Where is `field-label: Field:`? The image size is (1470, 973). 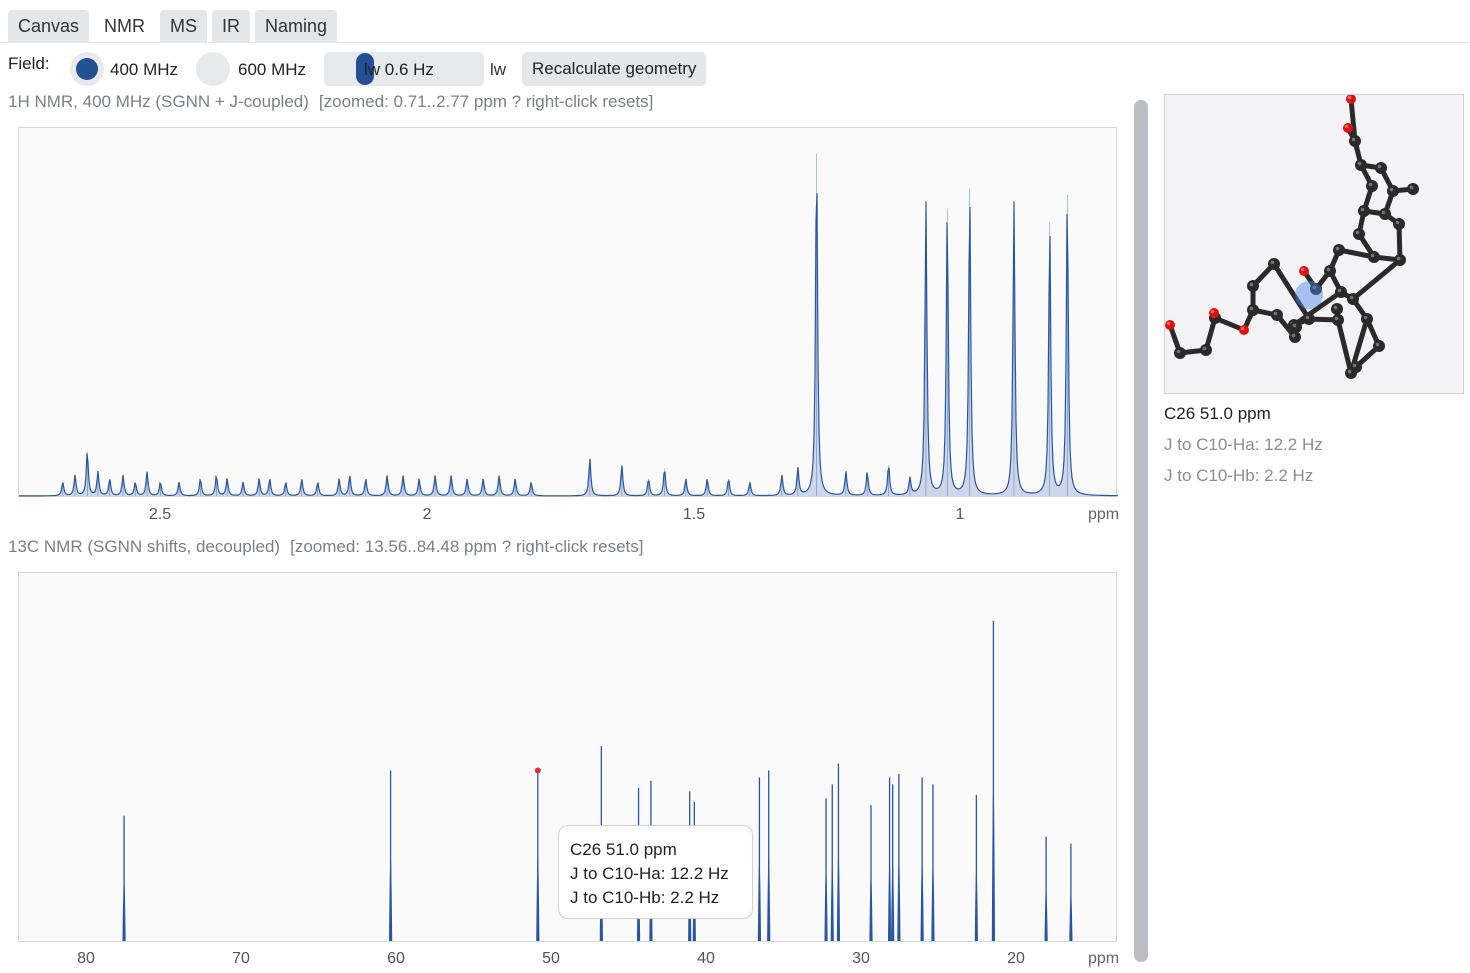
field-label: Field: is located at coordinates (29, 63).